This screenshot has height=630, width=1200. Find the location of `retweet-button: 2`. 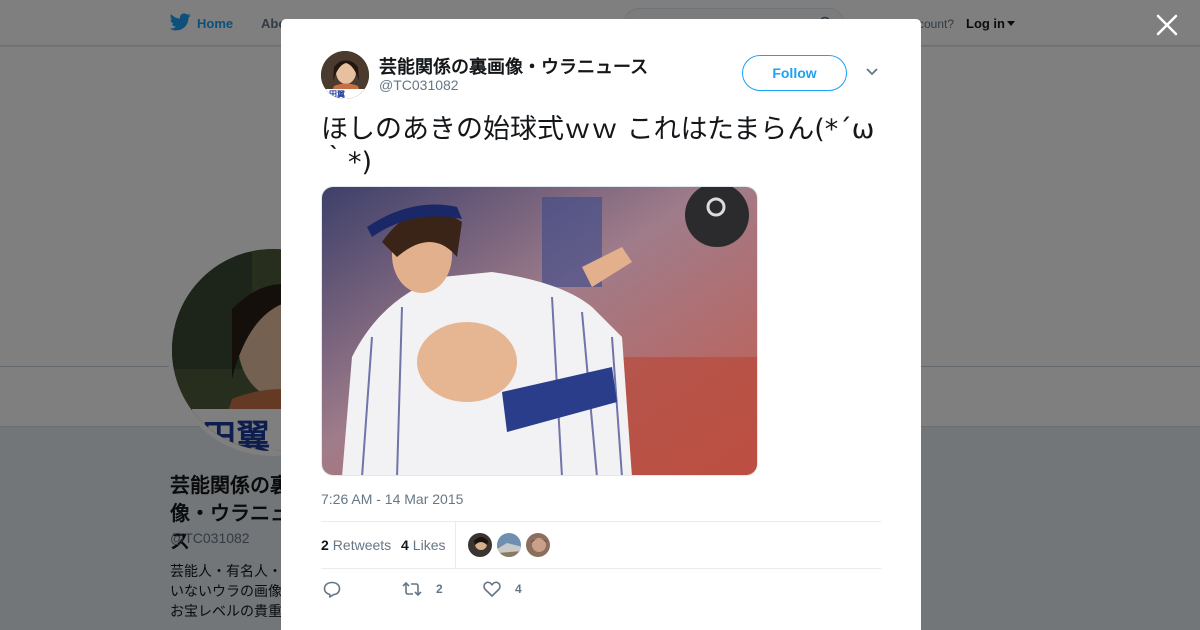

retweet-button: 2 is located at coordinates (422, 589).